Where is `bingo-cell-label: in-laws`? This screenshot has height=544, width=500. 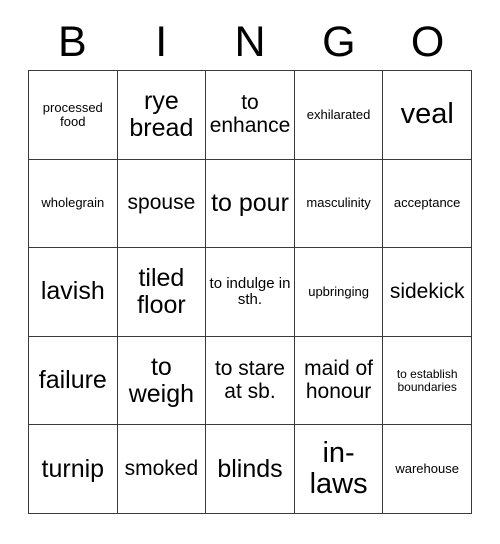 bingo-cell-label: in-laws is located at coordinates (338, 468).